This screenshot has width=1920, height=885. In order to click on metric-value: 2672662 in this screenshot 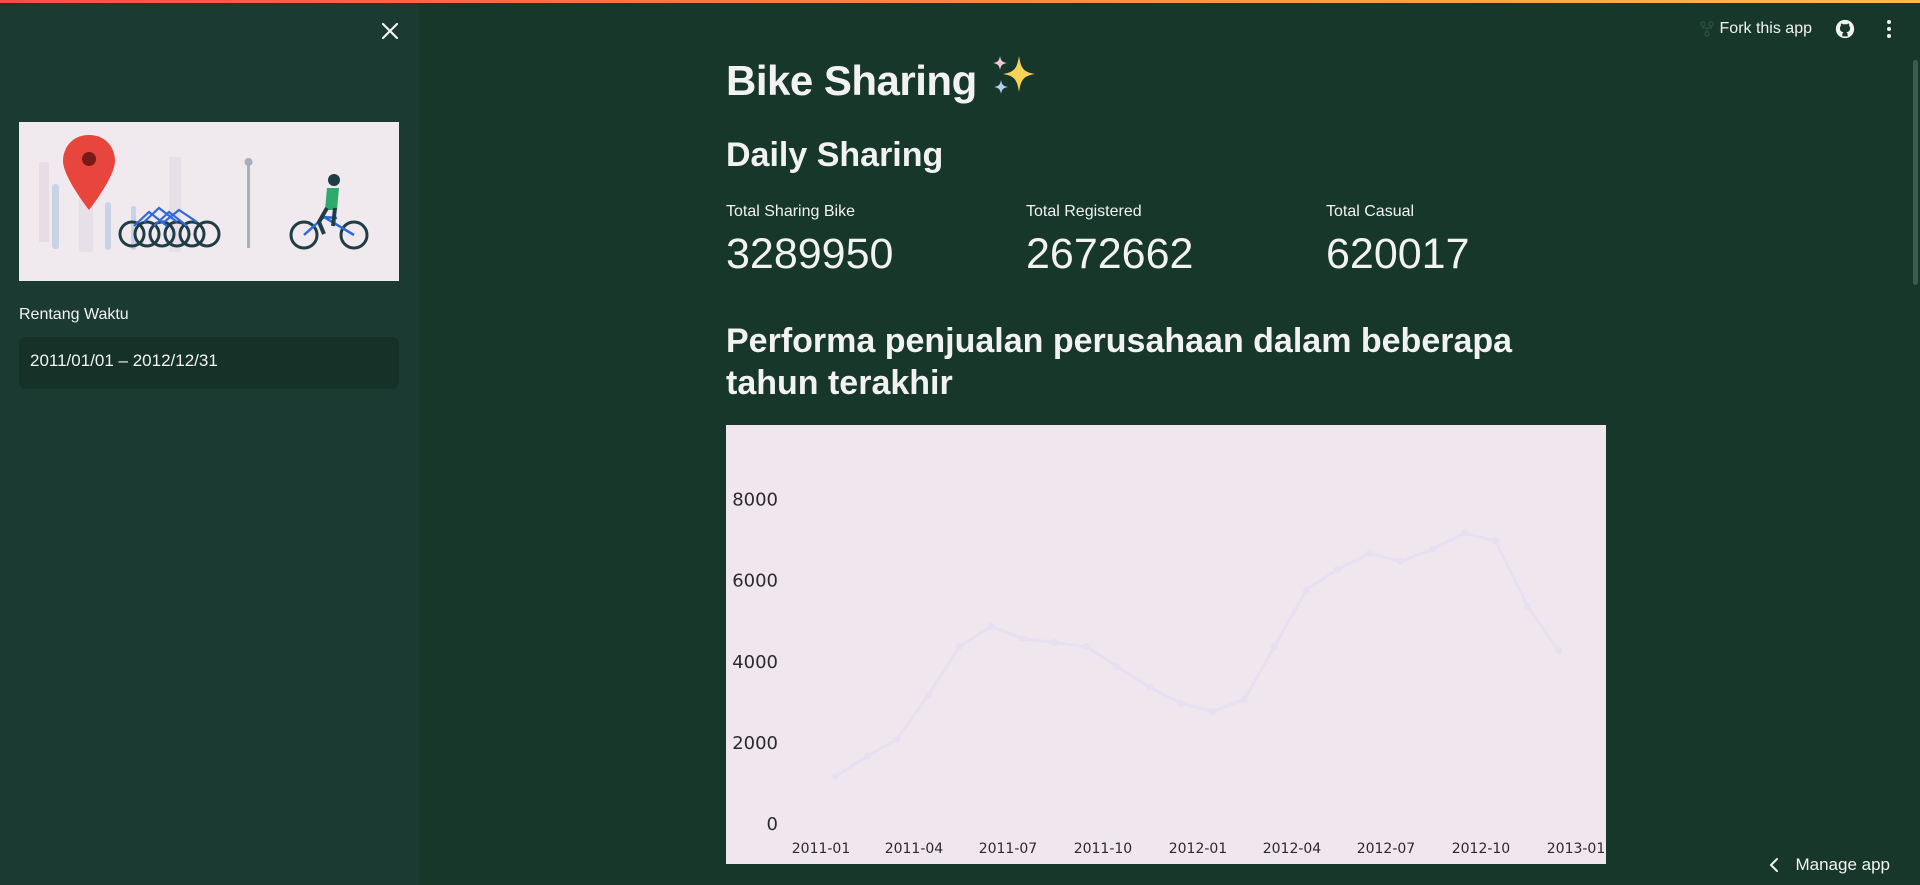, I will do `click(1110, 254)`.